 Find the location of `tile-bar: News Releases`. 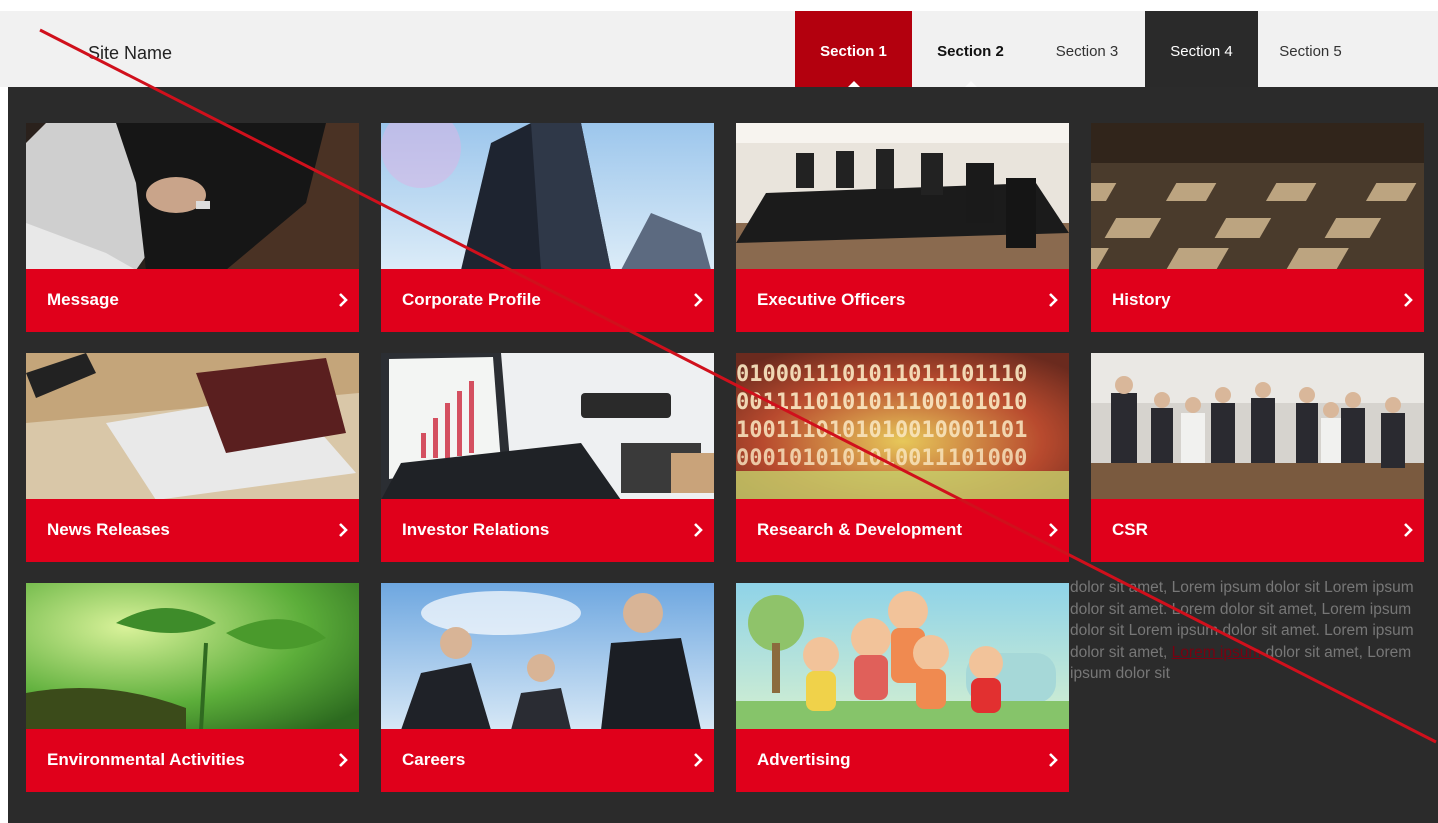

tile-bar: News Releases is located at coordinates (192, 530).